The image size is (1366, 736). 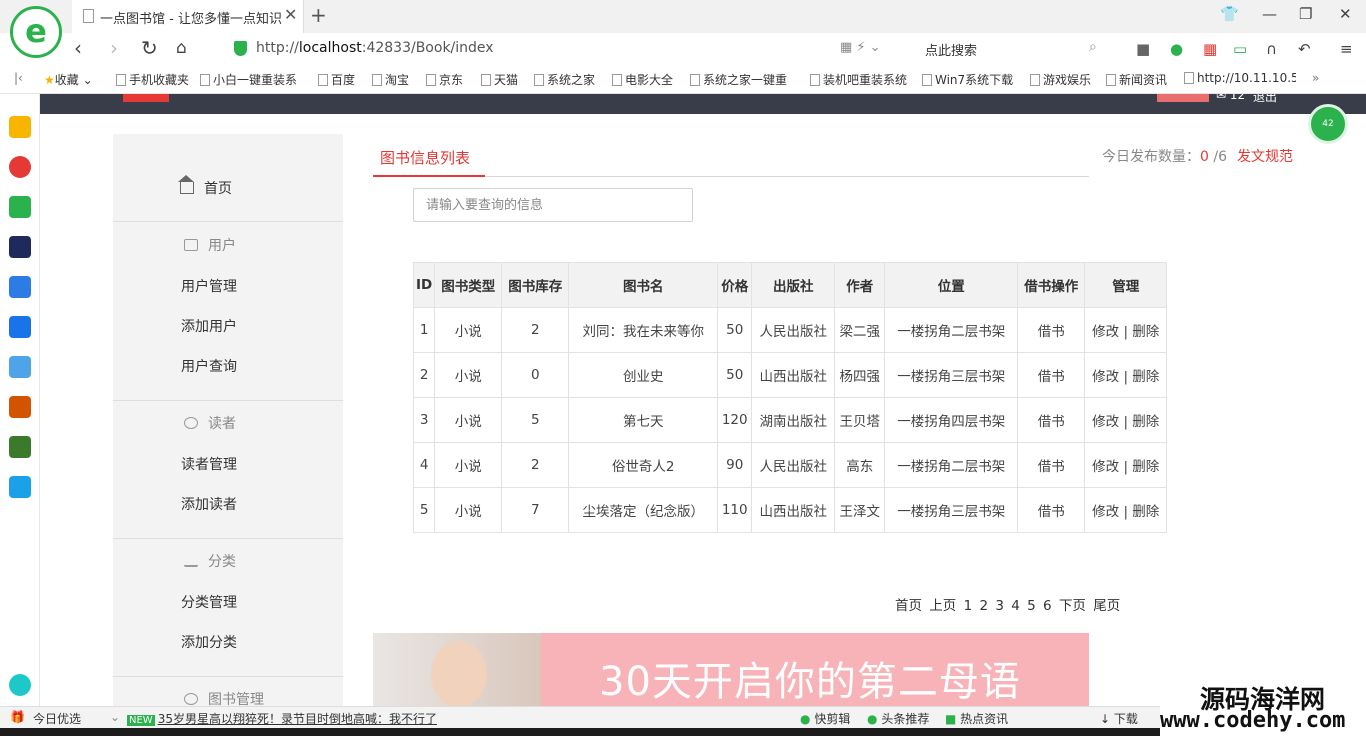 I want to click on sidebar-item-category-manage: 分类管理, so click(x=209, y=602).